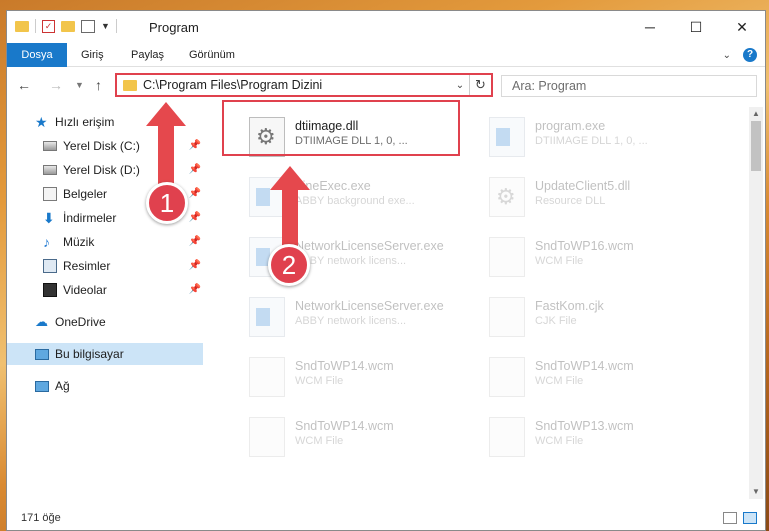  What do you see at coordinates (212, 55) in the screenshot?
I see `tab-view: Görünüm` at bounding box center [212, 55].